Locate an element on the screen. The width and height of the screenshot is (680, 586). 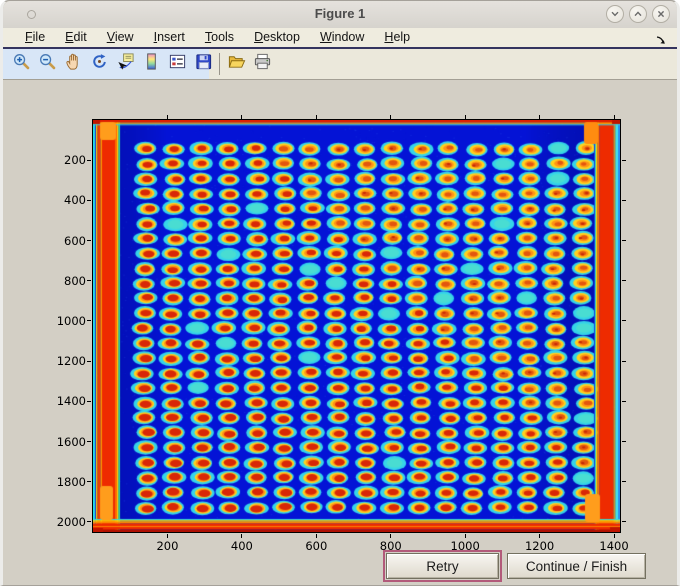
chevron-up-icon is located at coordinates (638, 14).